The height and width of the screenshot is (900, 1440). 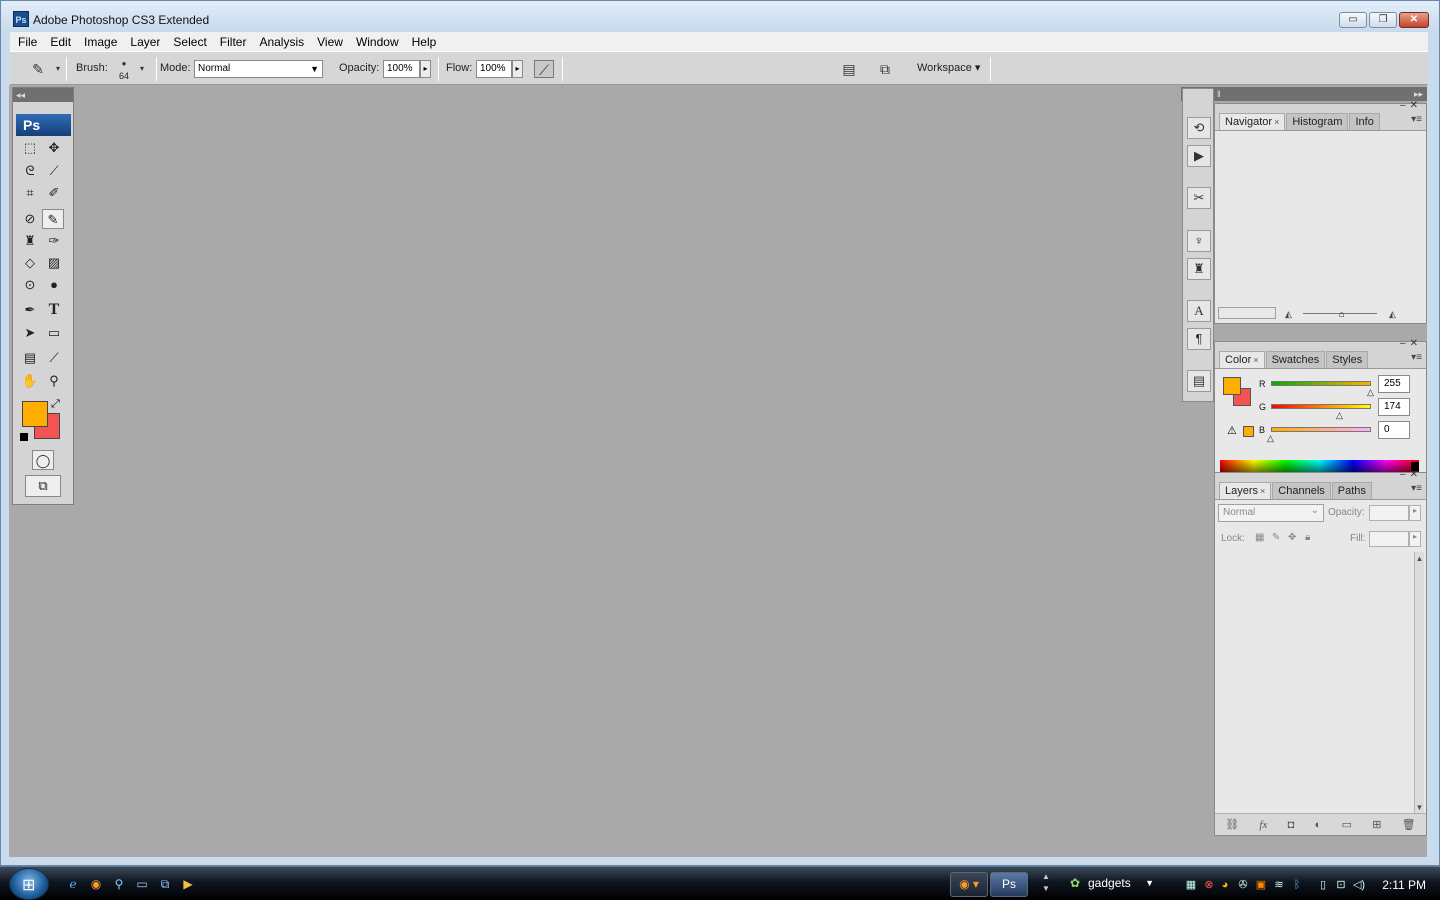 What do you see at coordinates (30, 381) in the screenshot?
I see `hand-tool-icon: ✋` at bounding box center [30, 381].